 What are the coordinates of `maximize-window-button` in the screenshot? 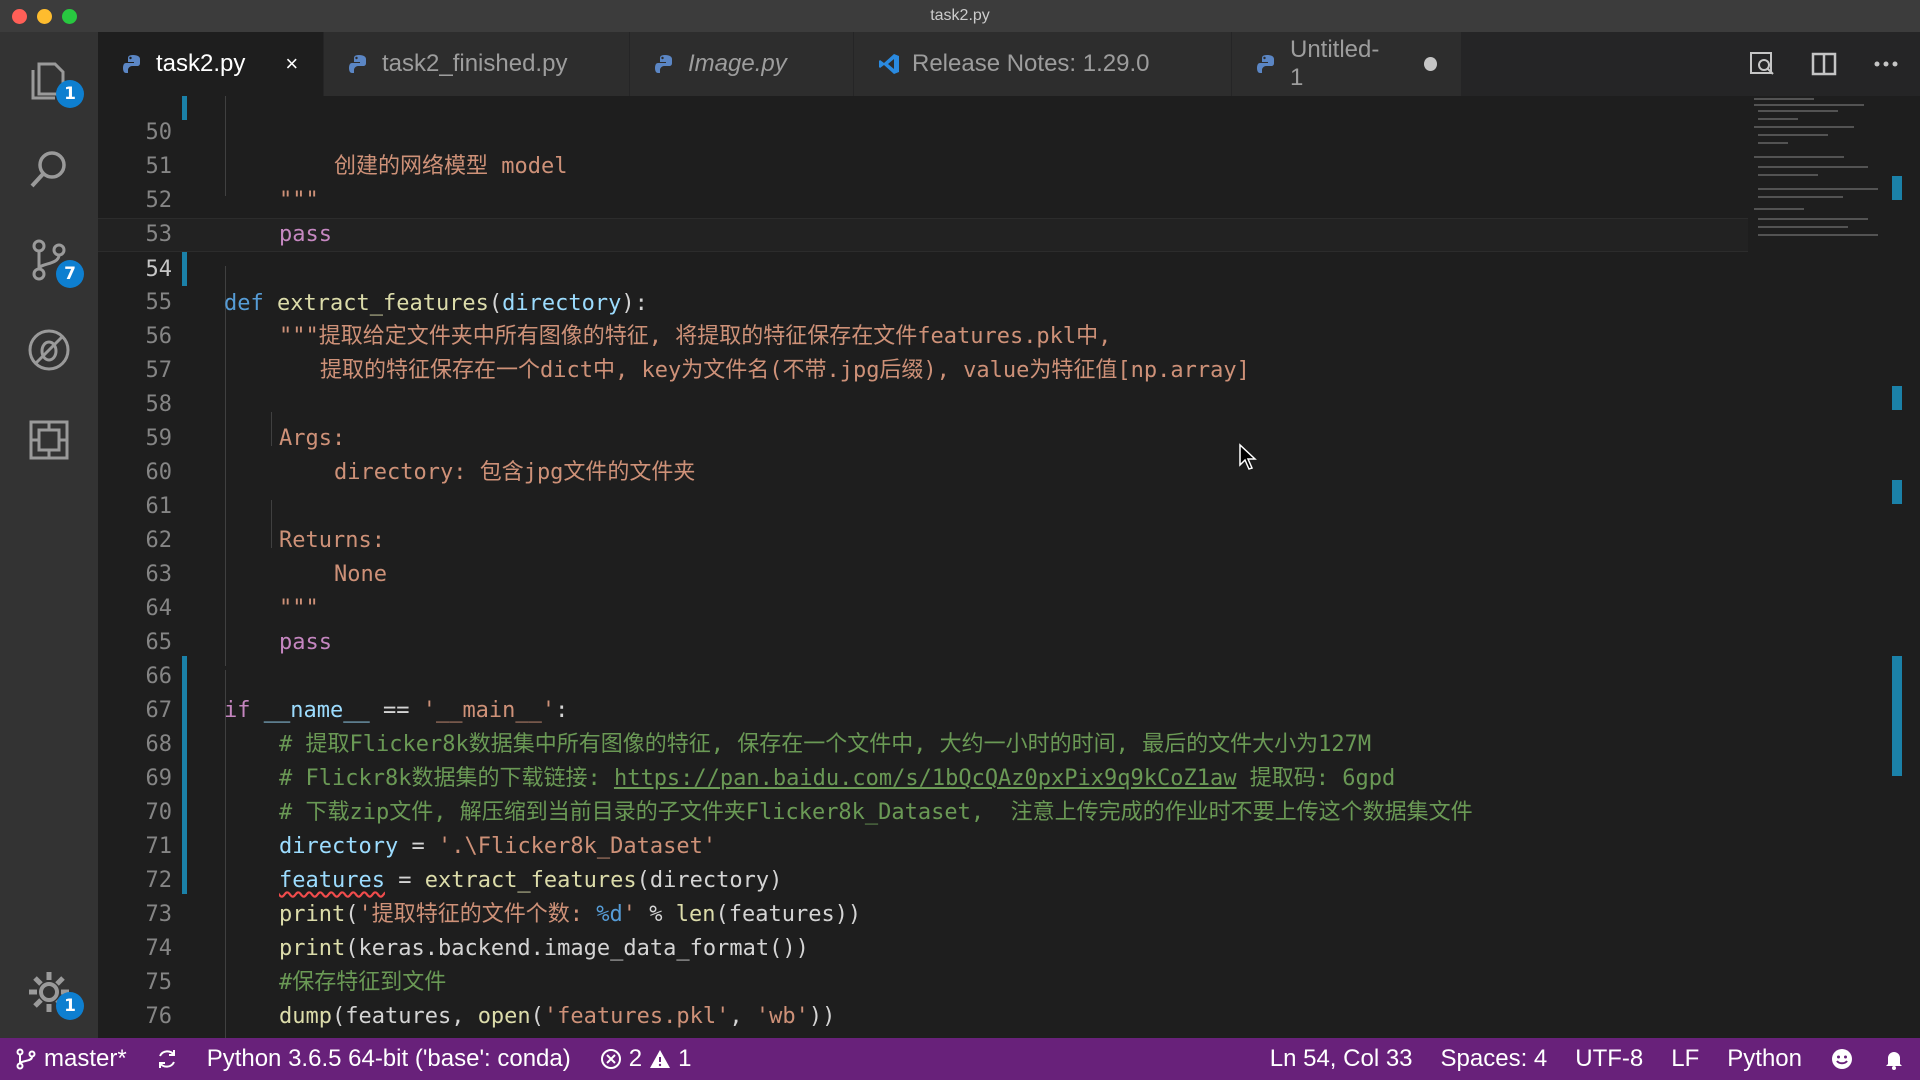 It's located at (69, 16).